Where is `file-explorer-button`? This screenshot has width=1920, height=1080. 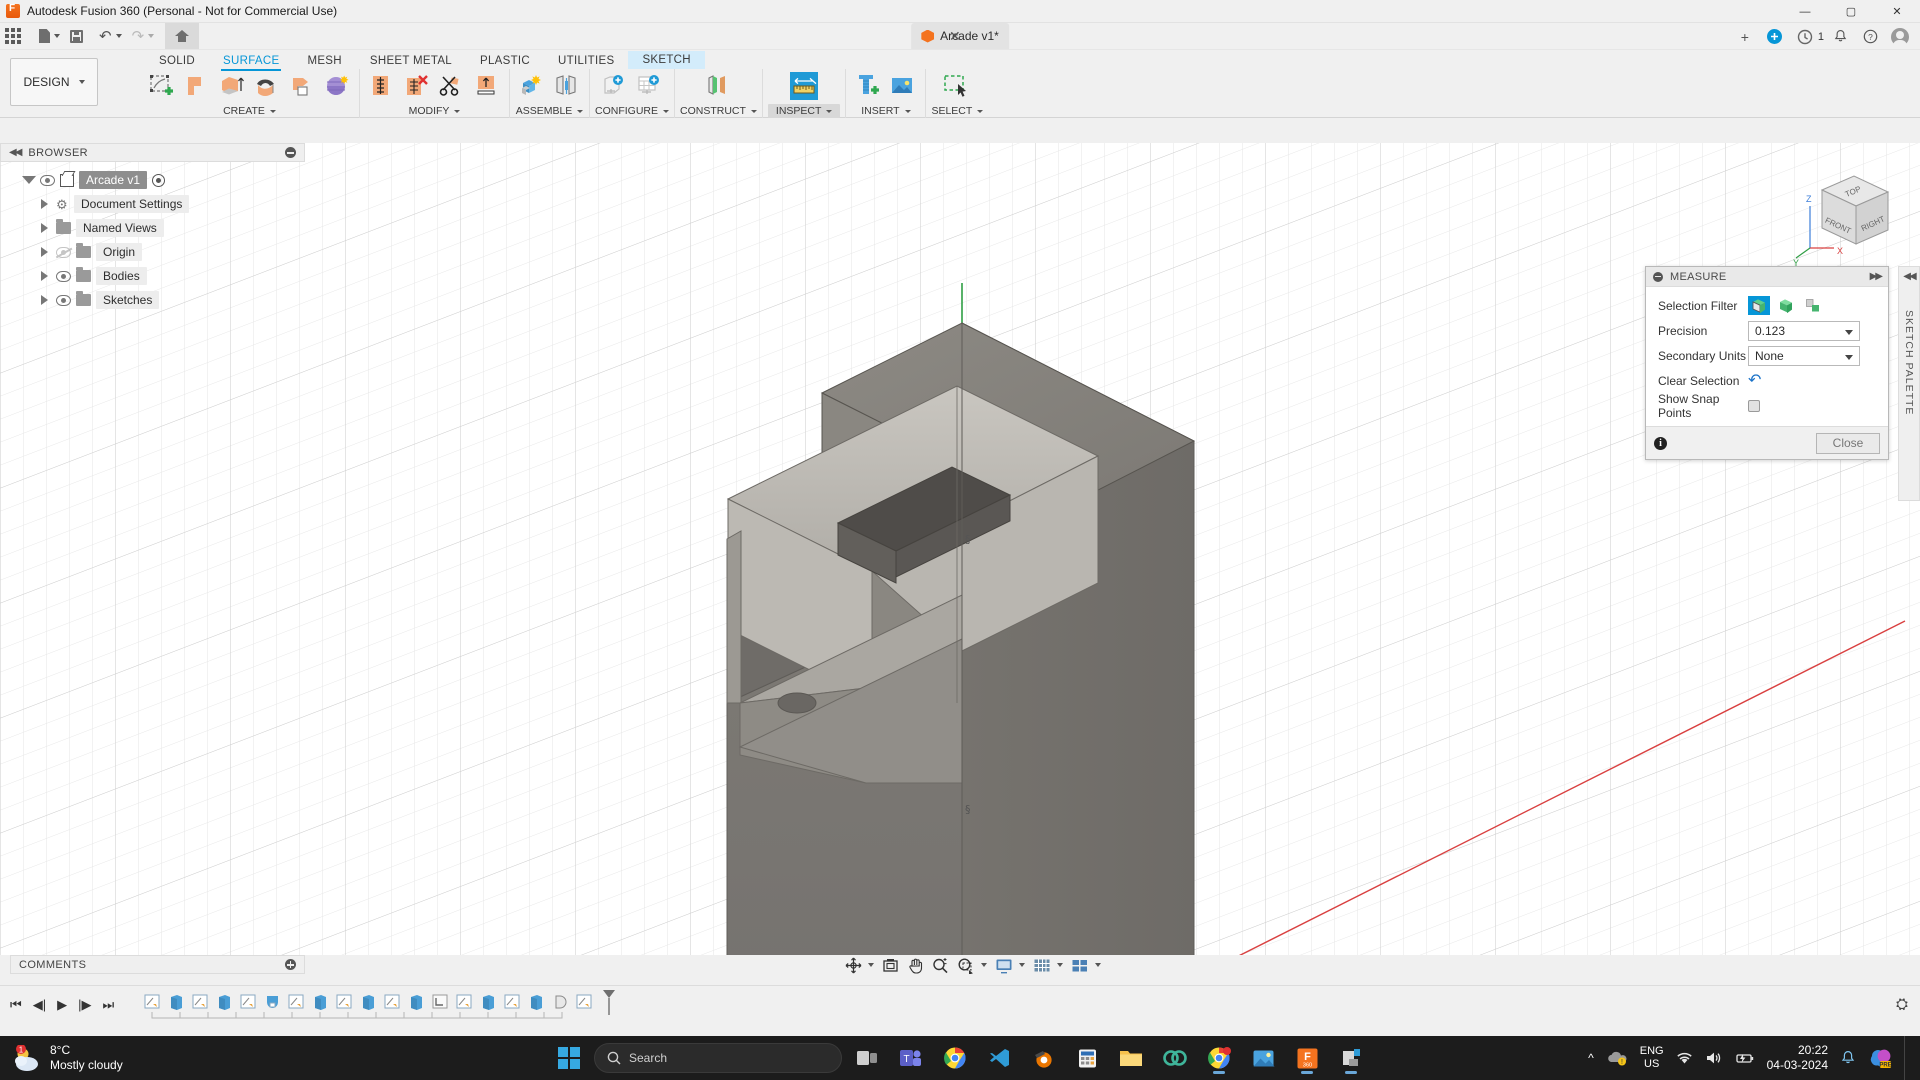 file-explorer-button is located at coordinates (1131, 1058).